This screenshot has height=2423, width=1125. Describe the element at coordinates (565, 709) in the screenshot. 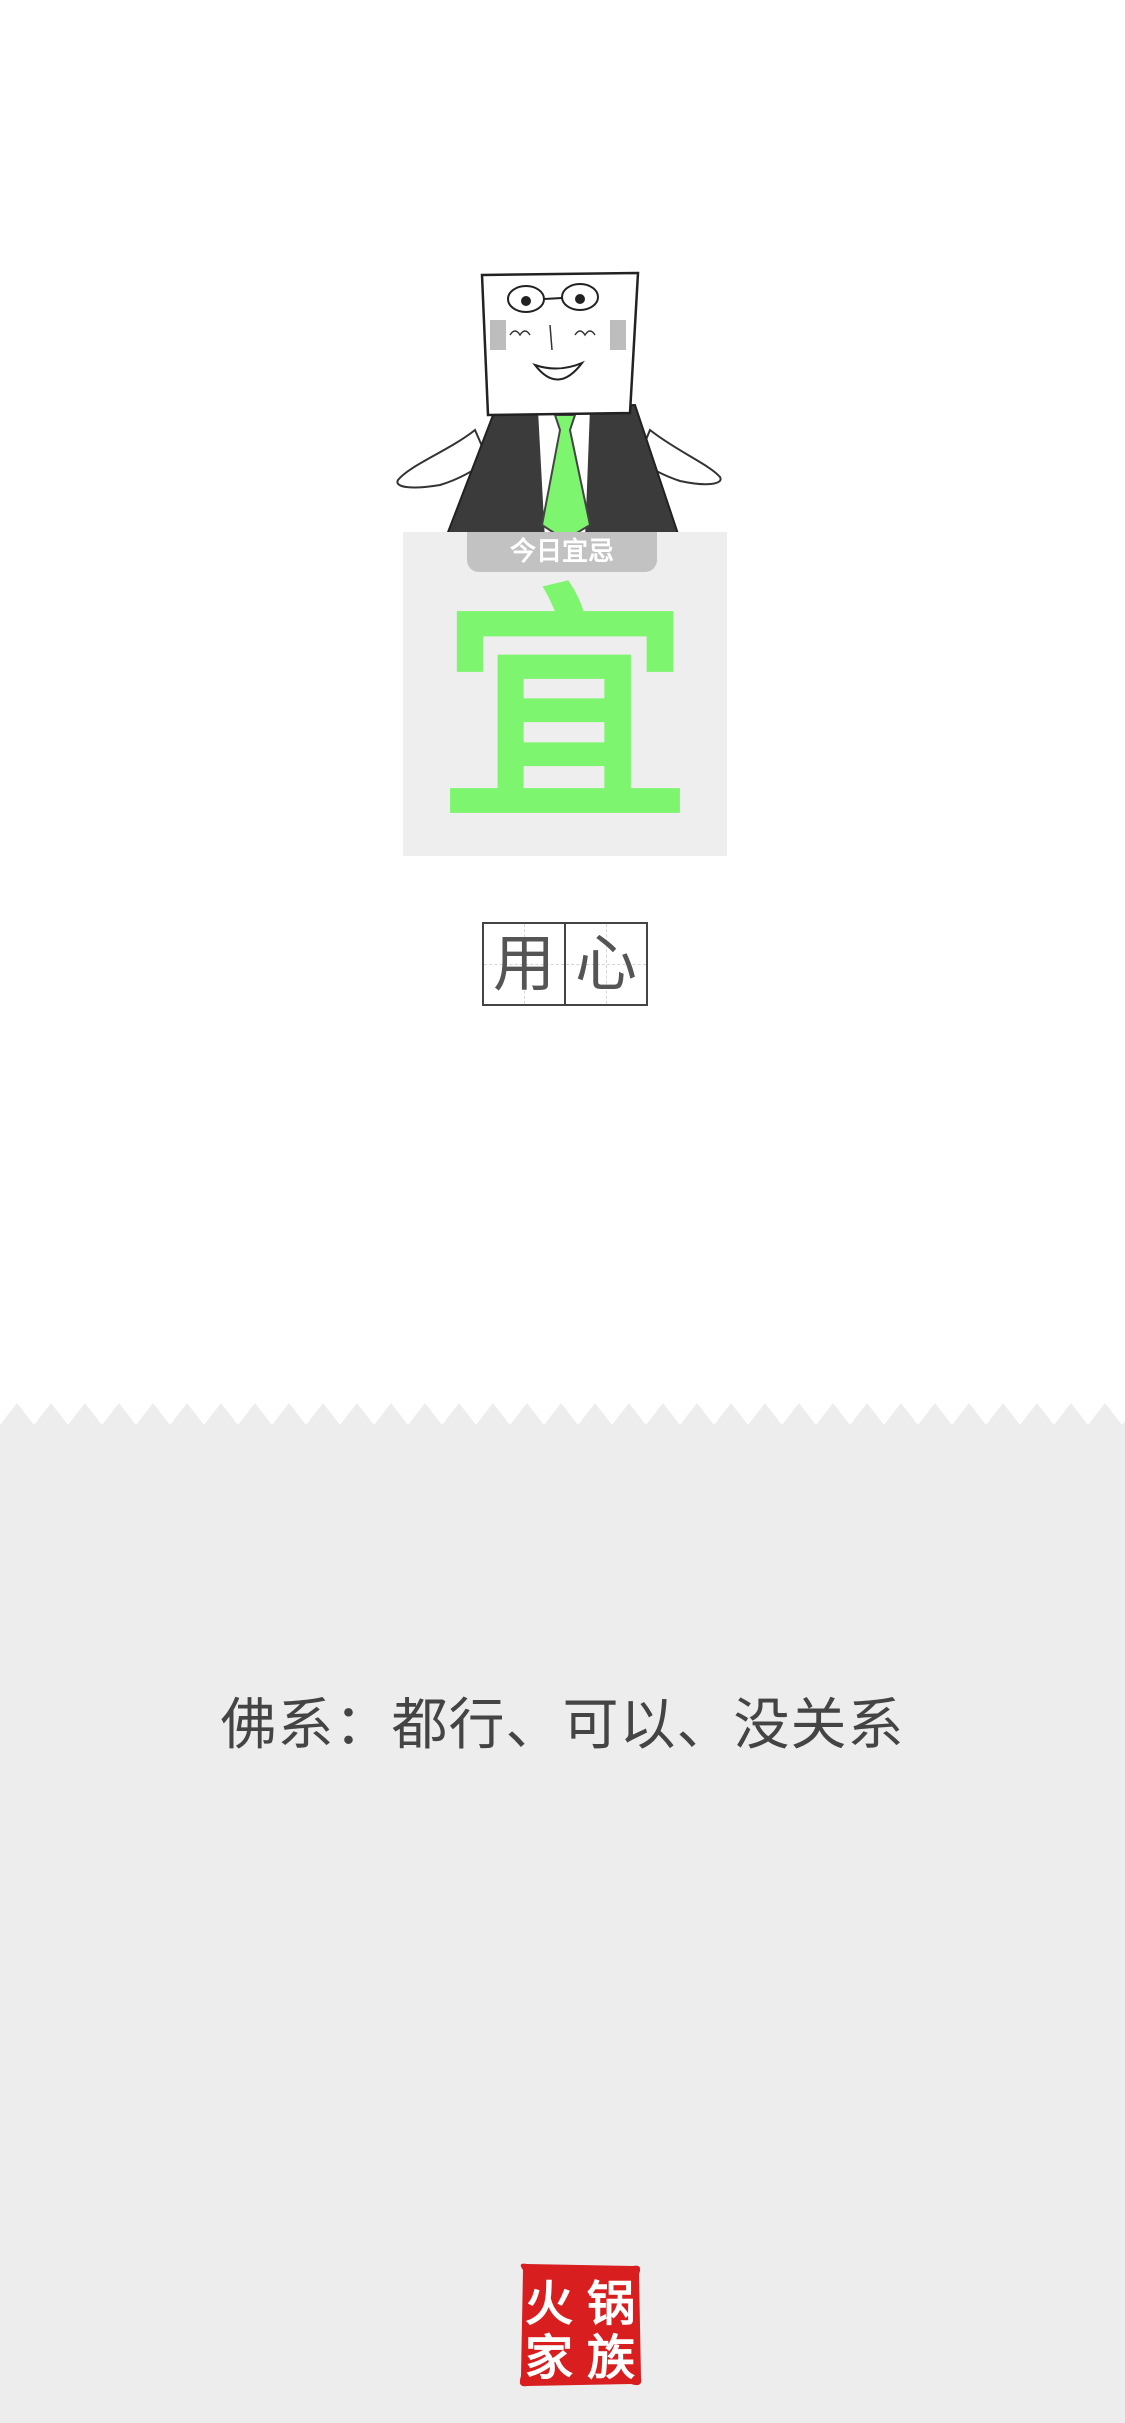

I see `big-character: 宜` at that location.